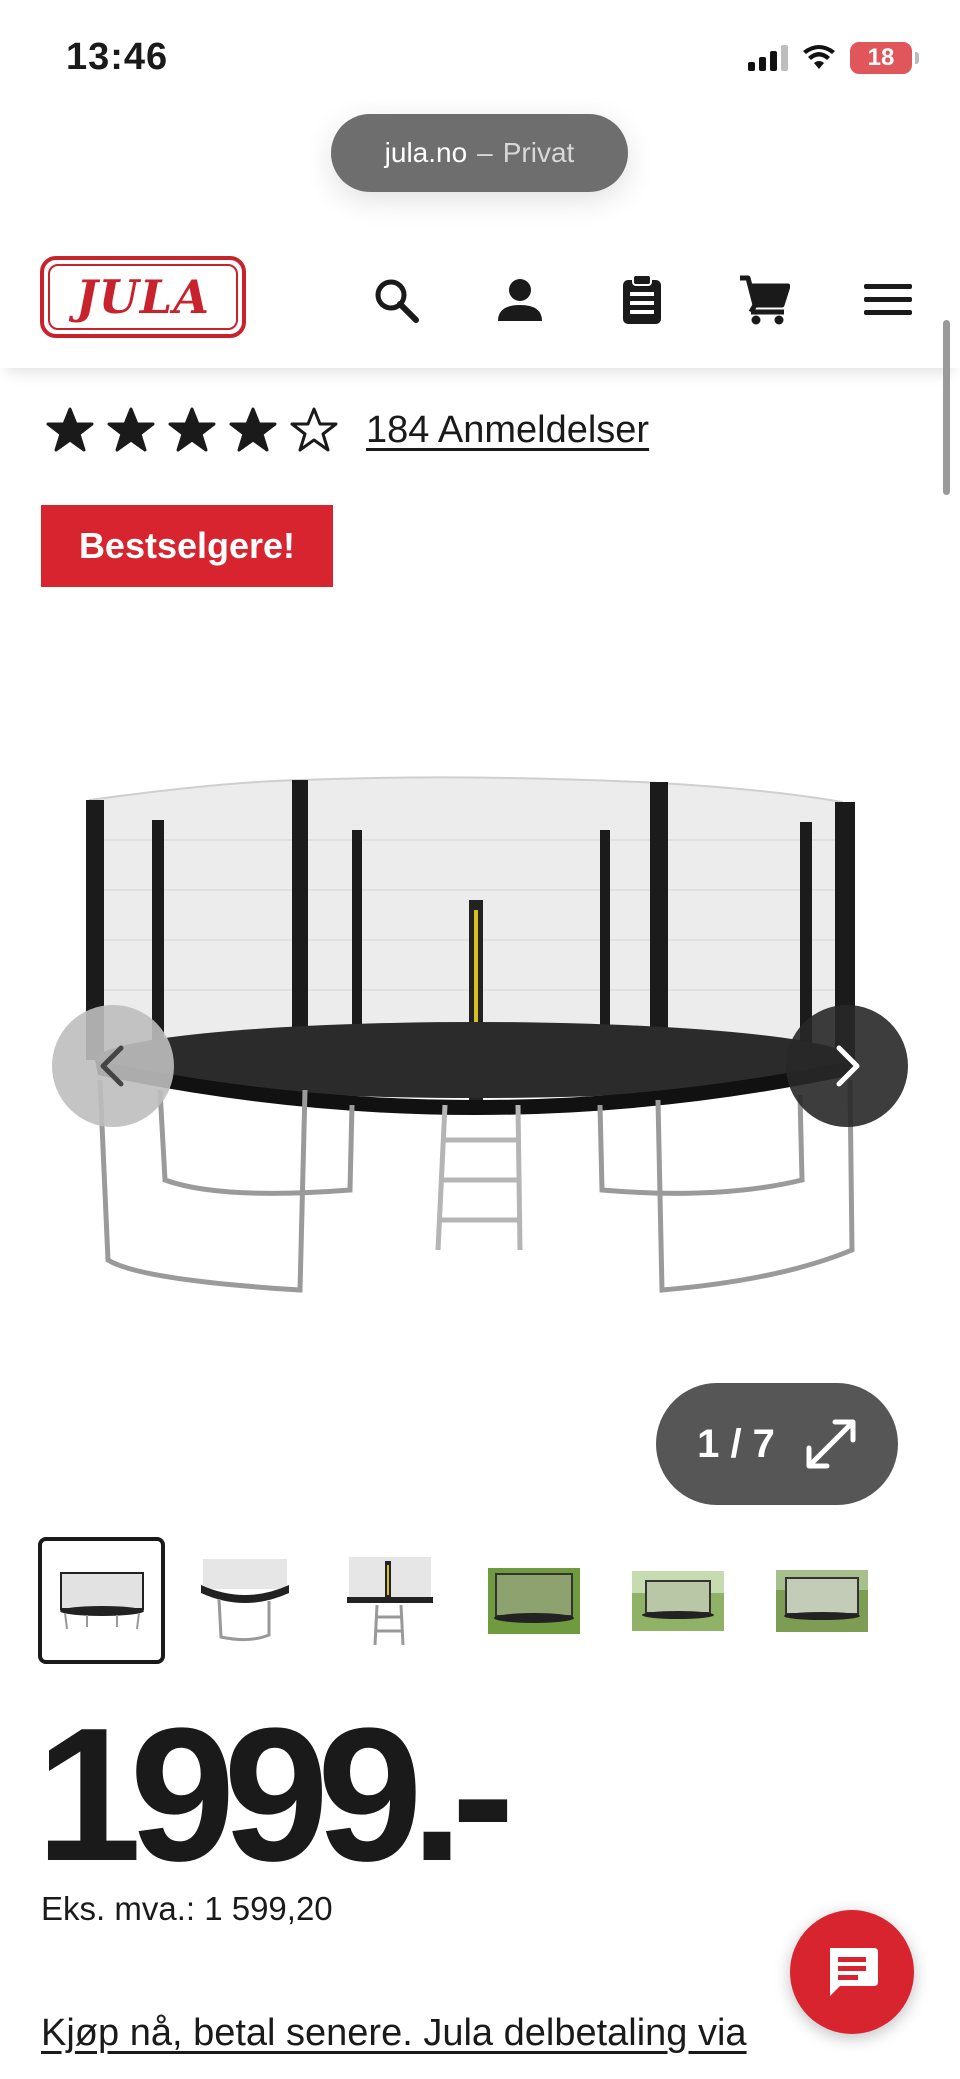 This screenshot has width=960, height=2079. What do you see at coordinates (736, 1443) in the screenshot?
I see `gallery-counter: 1 / 7` at bounding box center [736, 1443].